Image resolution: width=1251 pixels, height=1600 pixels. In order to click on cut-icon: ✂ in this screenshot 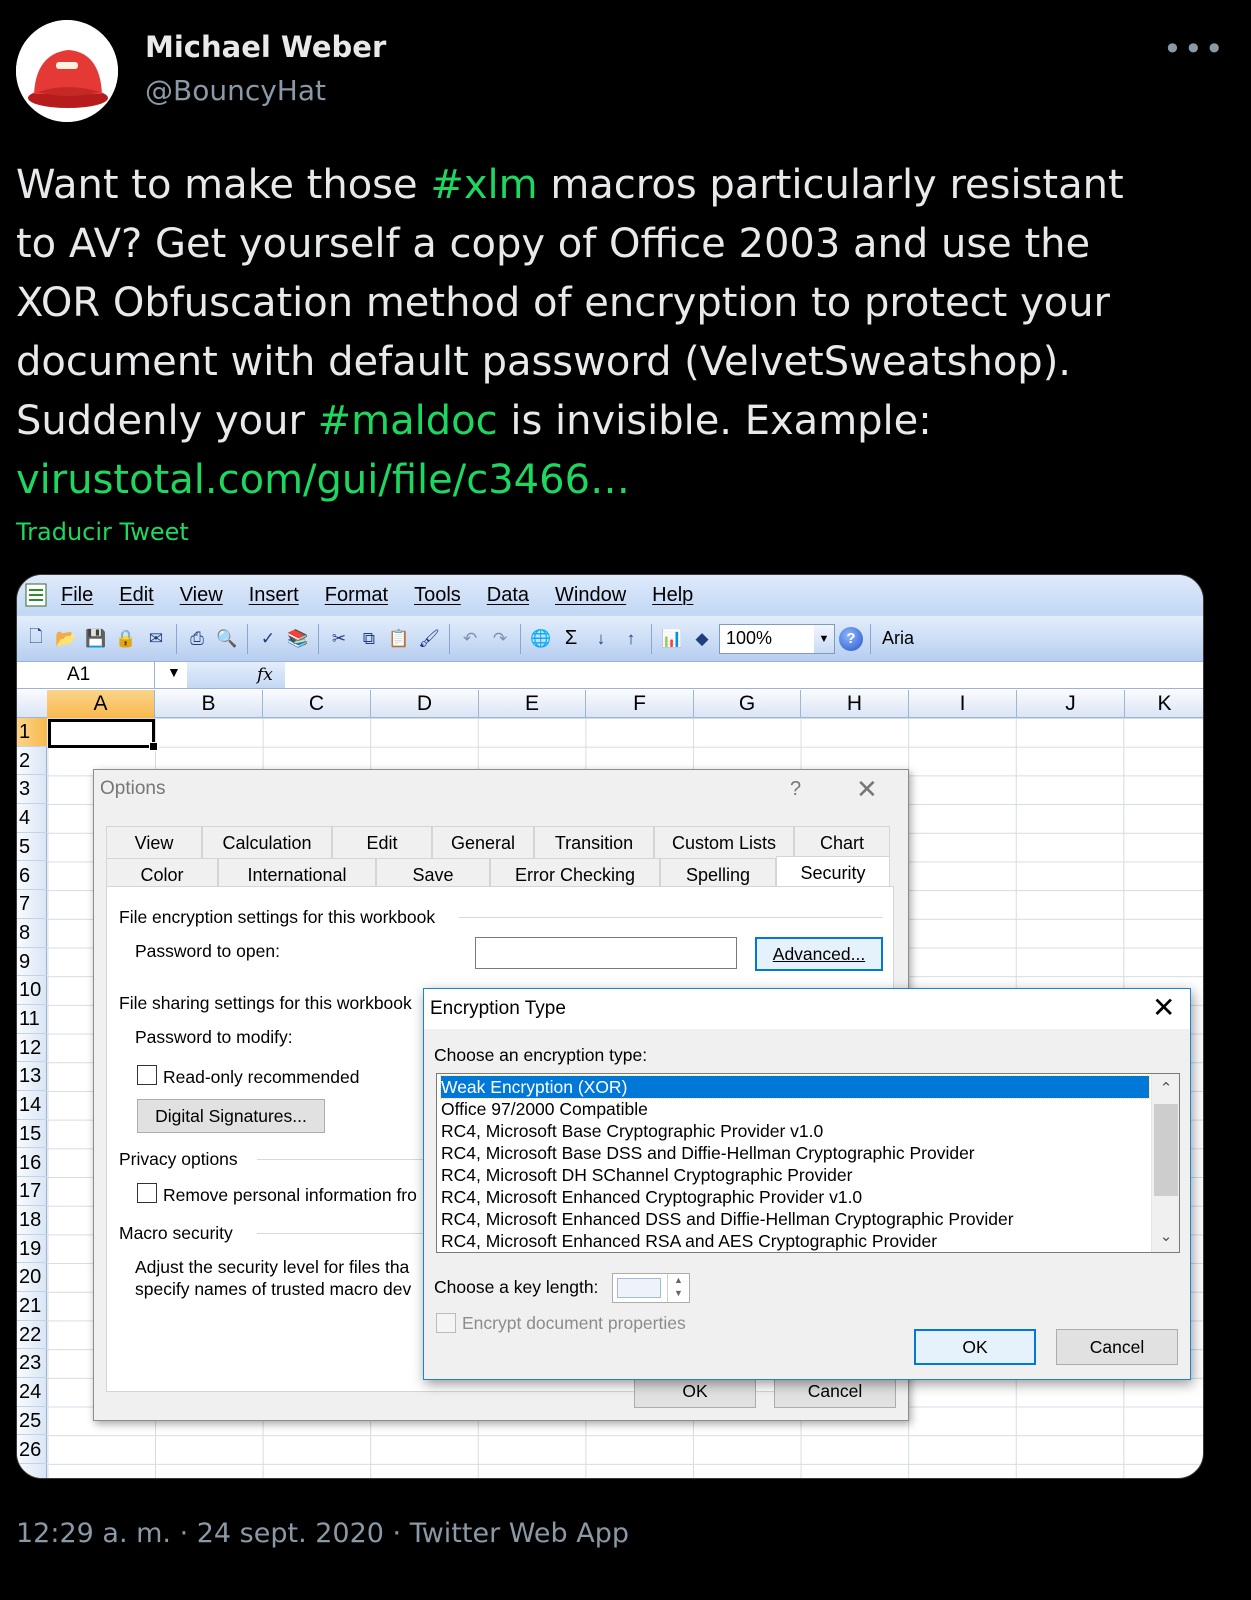, I will do `click(339, 639)`.